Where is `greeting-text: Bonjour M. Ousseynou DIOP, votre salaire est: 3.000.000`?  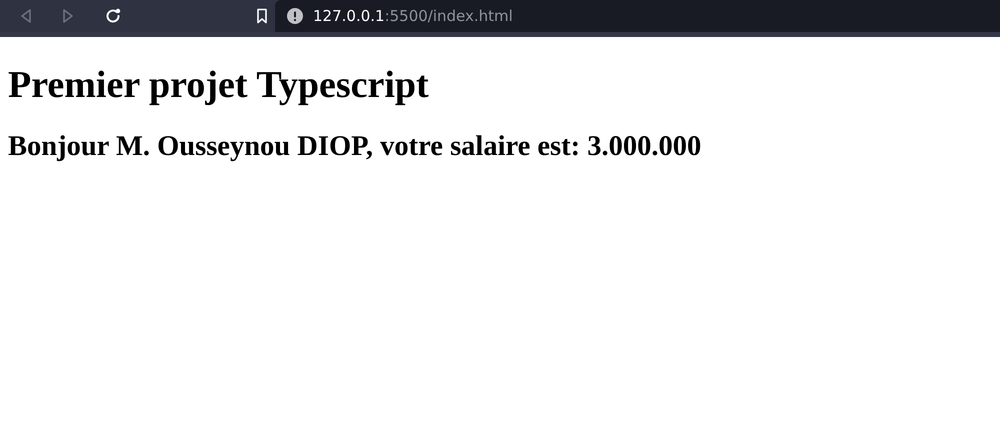 greeting-text: Bonjour M. Ousseynou DIOP, votre salaire est: 3.000.000 is located at coordinates (355, 147).